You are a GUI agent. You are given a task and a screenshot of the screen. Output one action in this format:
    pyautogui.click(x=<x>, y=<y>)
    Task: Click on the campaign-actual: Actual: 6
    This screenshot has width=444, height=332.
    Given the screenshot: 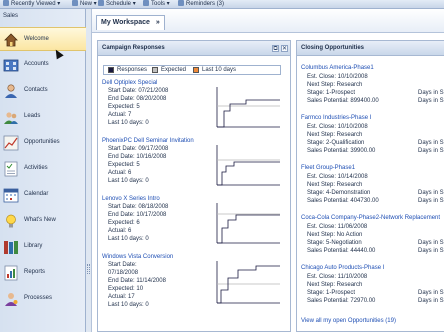 What is the action you would take?
    pyautogui.click(x=120, y=173)
    